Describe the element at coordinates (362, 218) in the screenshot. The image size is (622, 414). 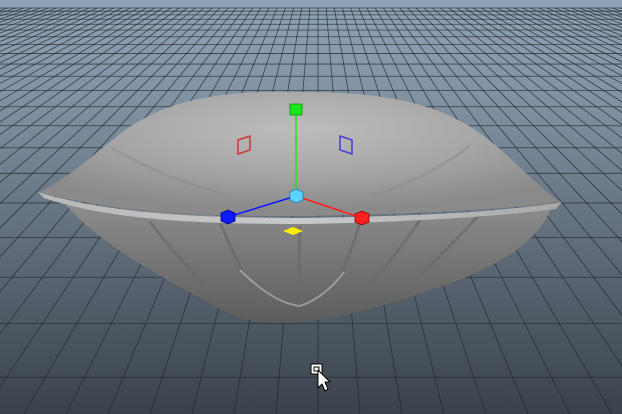
I see `x-axis-handle` at that location.